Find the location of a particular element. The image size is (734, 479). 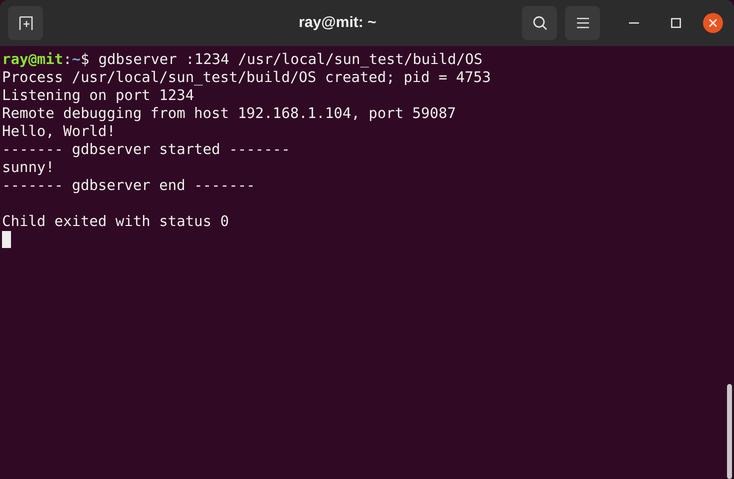

output-line: ------- gdbserver end ------- is located at coordinates (129, 186).